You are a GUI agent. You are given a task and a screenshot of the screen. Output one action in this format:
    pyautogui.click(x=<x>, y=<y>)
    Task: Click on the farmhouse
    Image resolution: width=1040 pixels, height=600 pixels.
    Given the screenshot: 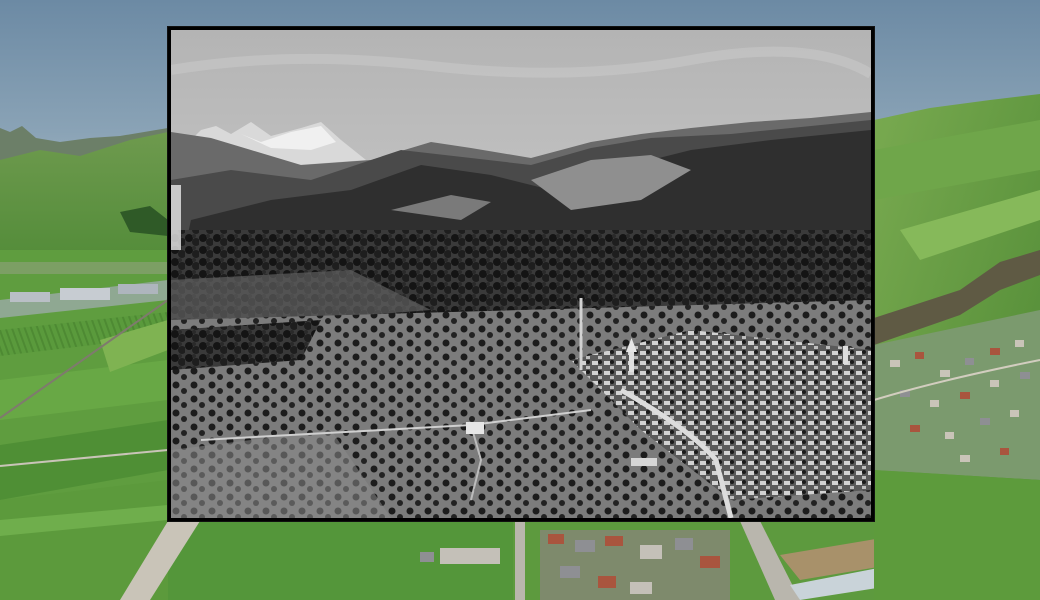 What is the action you would take?
    pyautogui.click(x=475, y=428)
    